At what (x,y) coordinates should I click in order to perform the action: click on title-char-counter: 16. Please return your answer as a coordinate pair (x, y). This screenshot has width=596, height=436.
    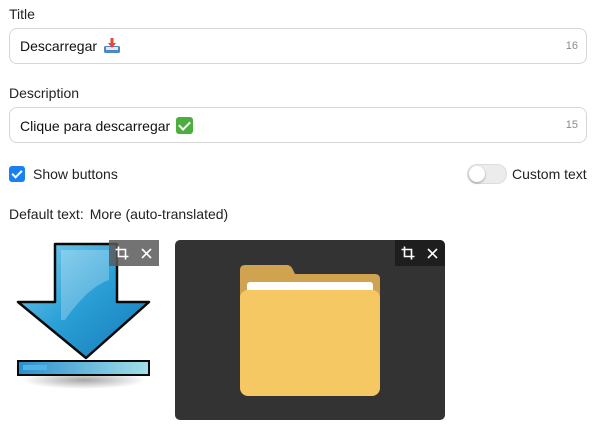
    Looking at the image, I should click on (571, 46).